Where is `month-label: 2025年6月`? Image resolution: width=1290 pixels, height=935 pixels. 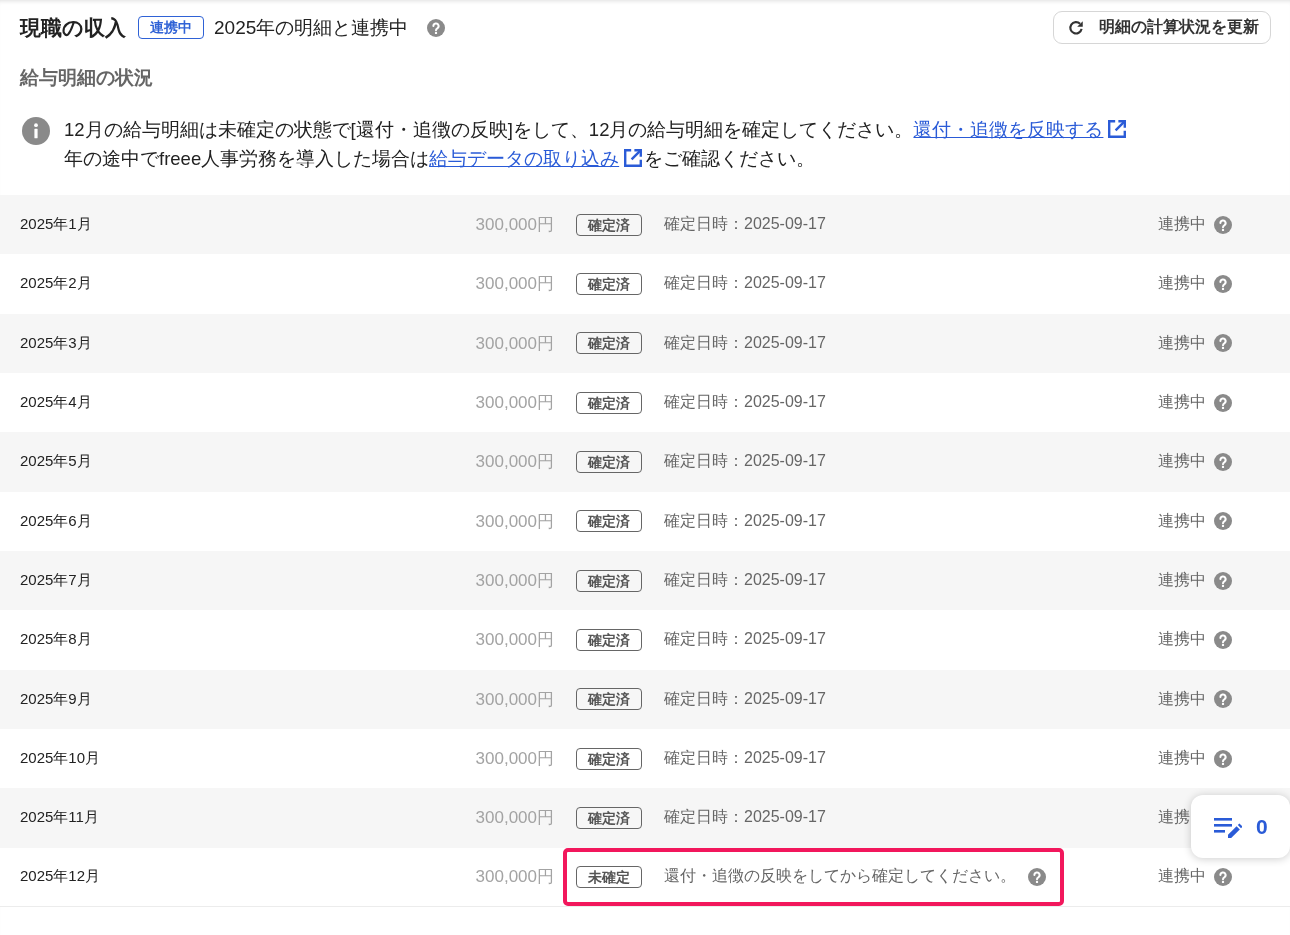 month-label: 2025年6月 is located at coordinates (56, 521).